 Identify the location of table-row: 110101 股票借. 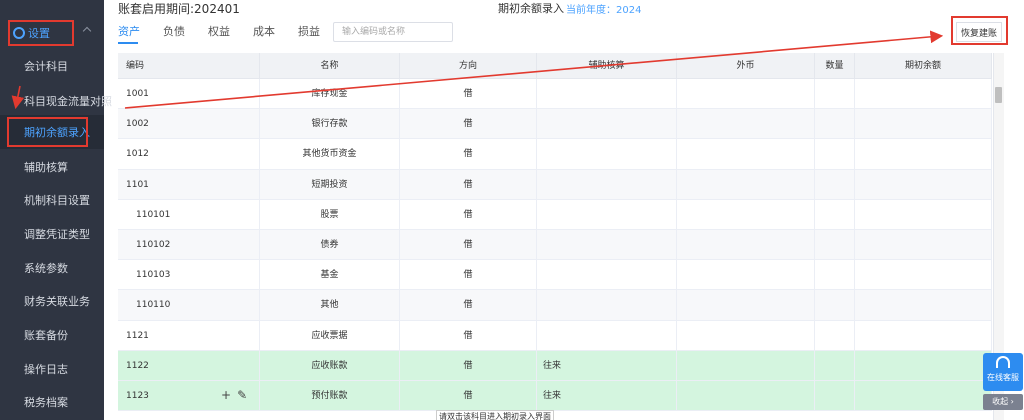
(555, 214).